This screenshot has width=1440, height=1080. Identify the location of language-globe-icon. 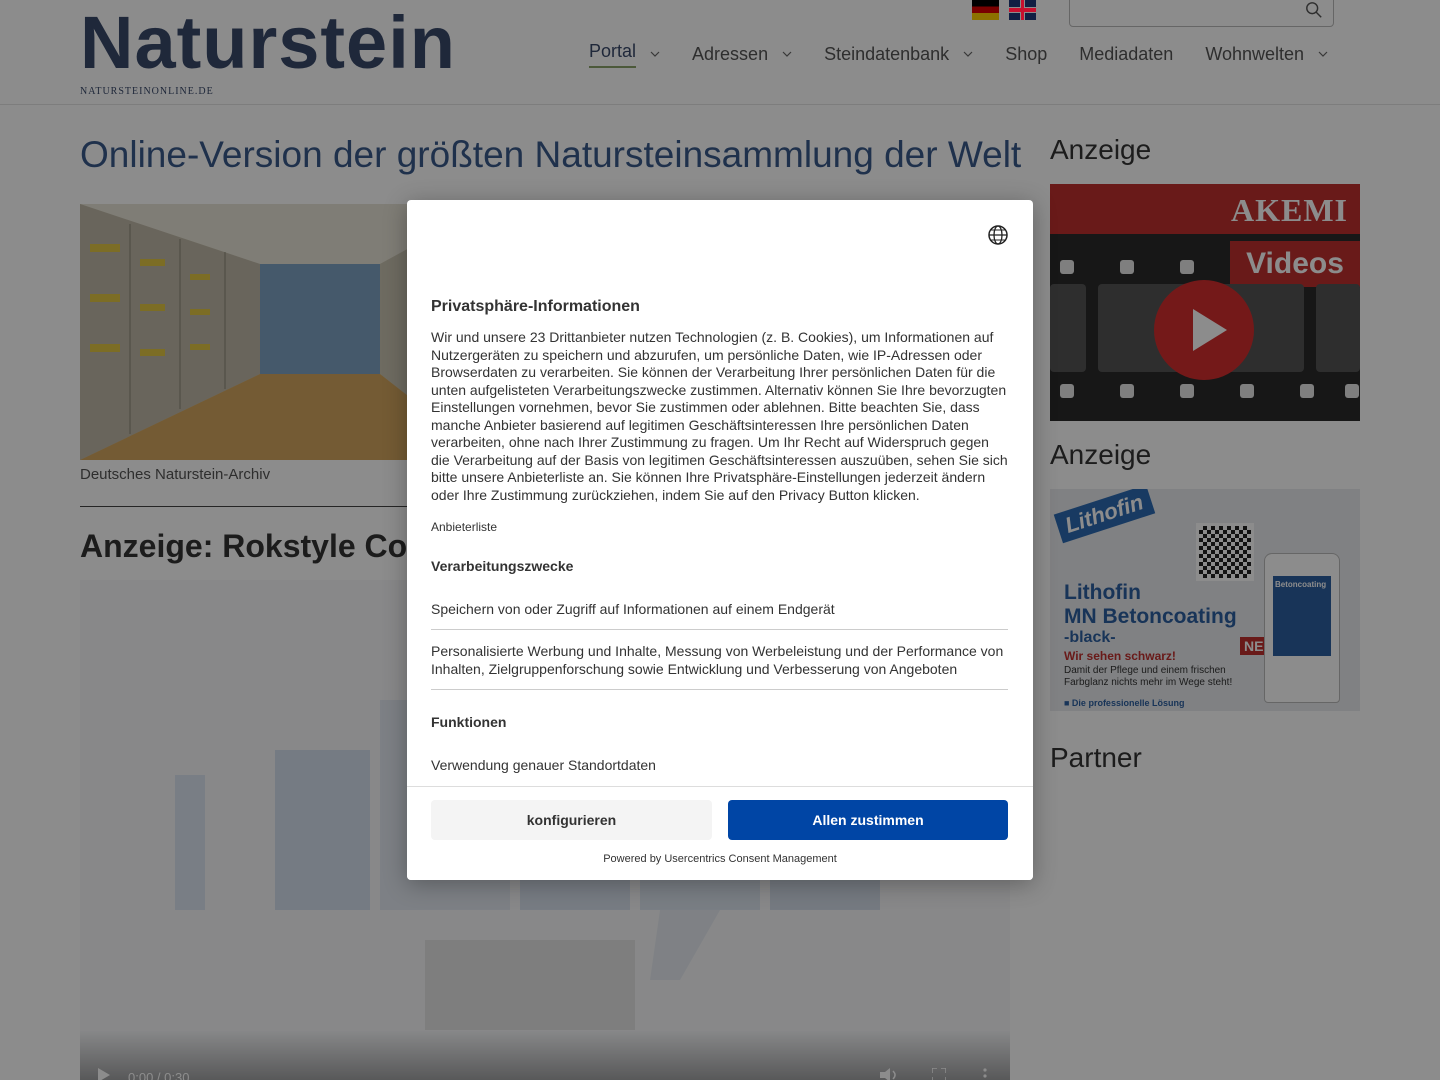
(998, 235).